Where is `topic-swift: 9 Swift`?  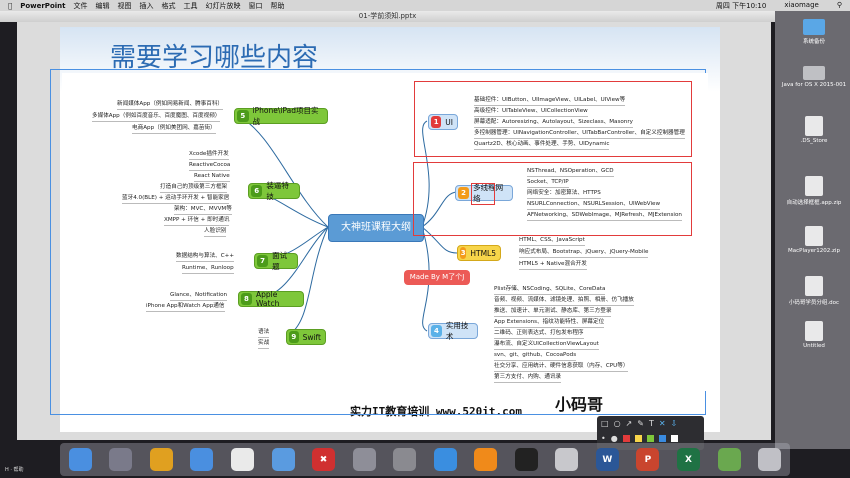 topic-swift: 9 Swift is located at coordinates (306, 337).